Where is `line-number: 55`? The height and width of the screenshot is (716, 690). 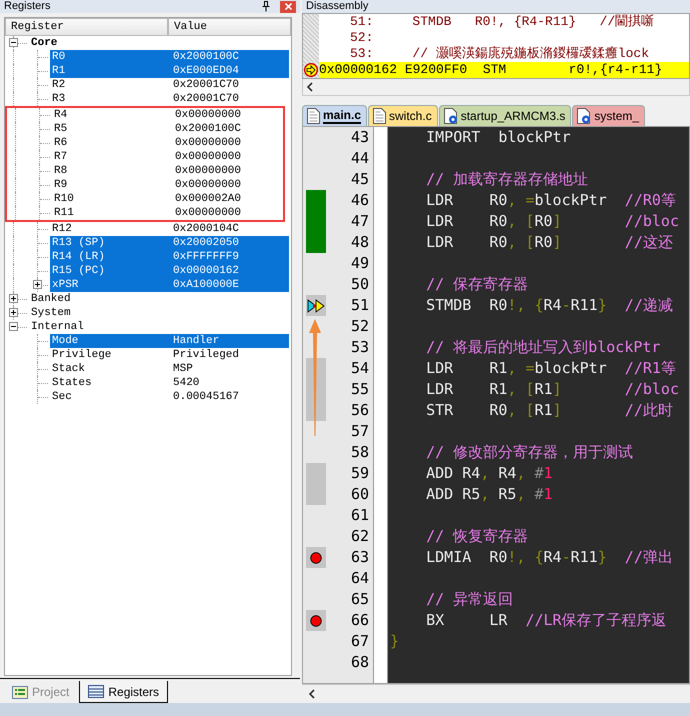 line-number: 55 is located at coordinates (360, 389).